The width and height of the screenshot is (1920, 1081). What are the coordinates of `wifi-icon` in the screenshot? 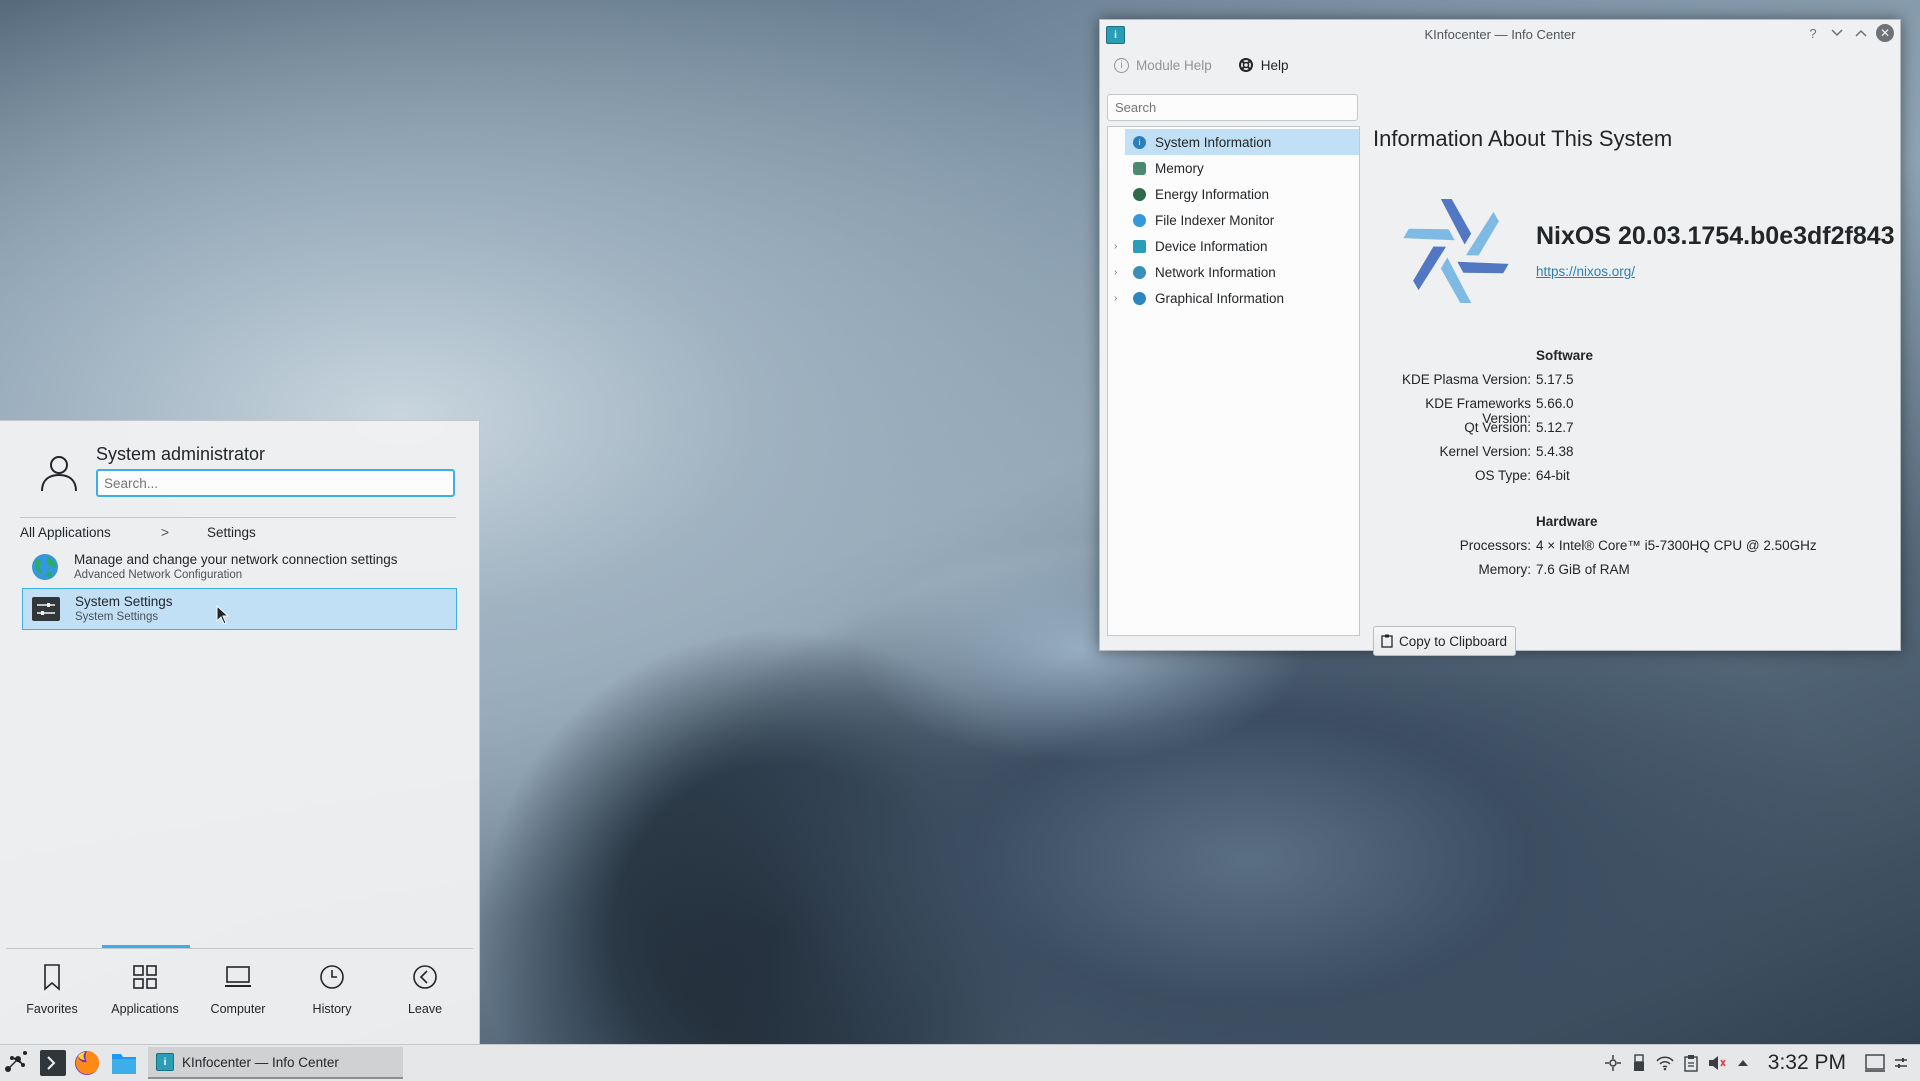 It's located at (1665, 1063).